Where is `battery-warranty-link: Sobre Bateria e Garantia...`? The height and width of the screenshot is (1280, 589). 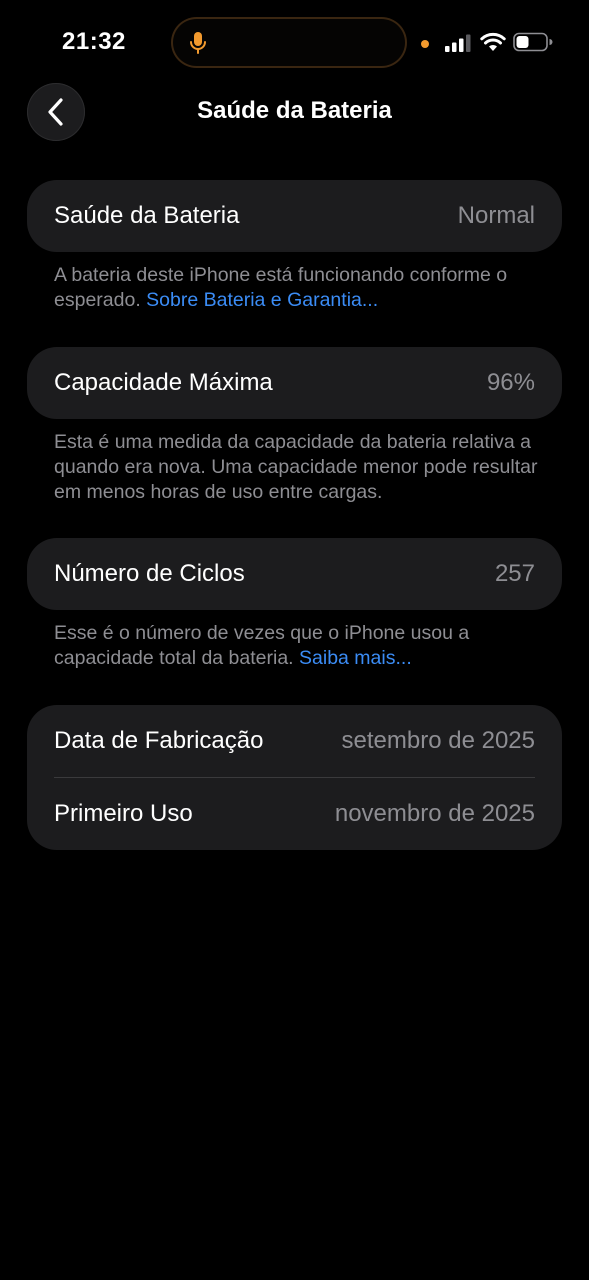
battery-warranty-link: Sobre Bateria e Garantia... is located at coordinates (262, 300).